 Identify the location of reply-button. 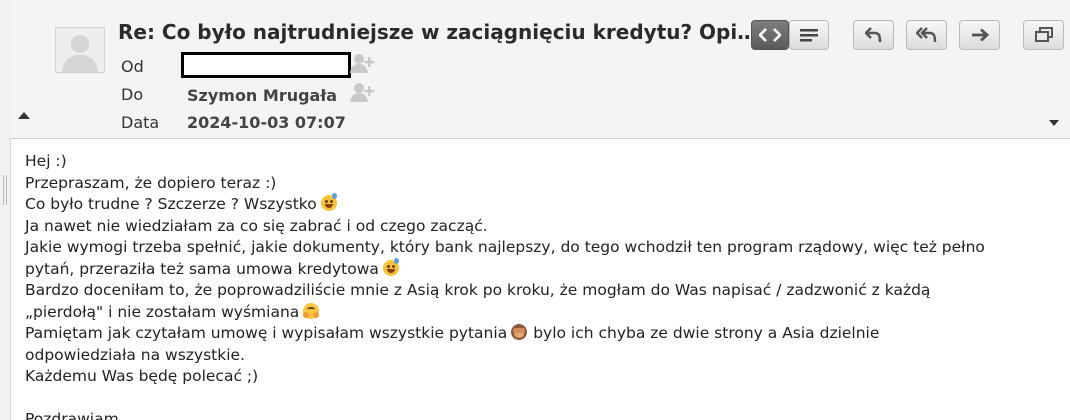
(873, 35).